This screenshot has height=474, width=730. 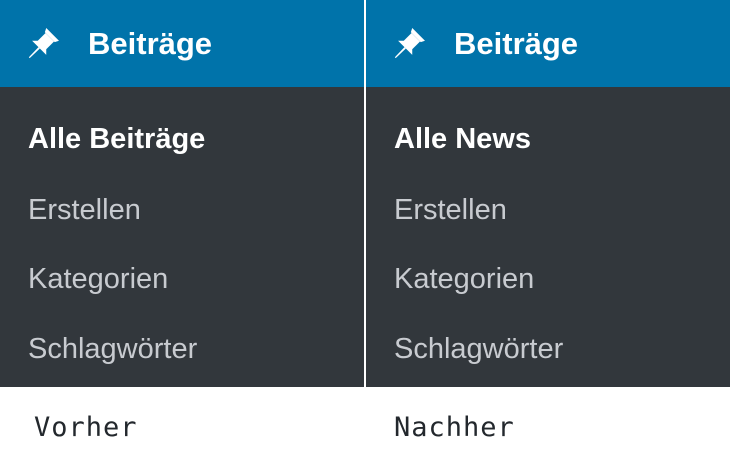 I want to click on submenu-item-all-posts: Alle Beiträge, so click(x=116, y=139).